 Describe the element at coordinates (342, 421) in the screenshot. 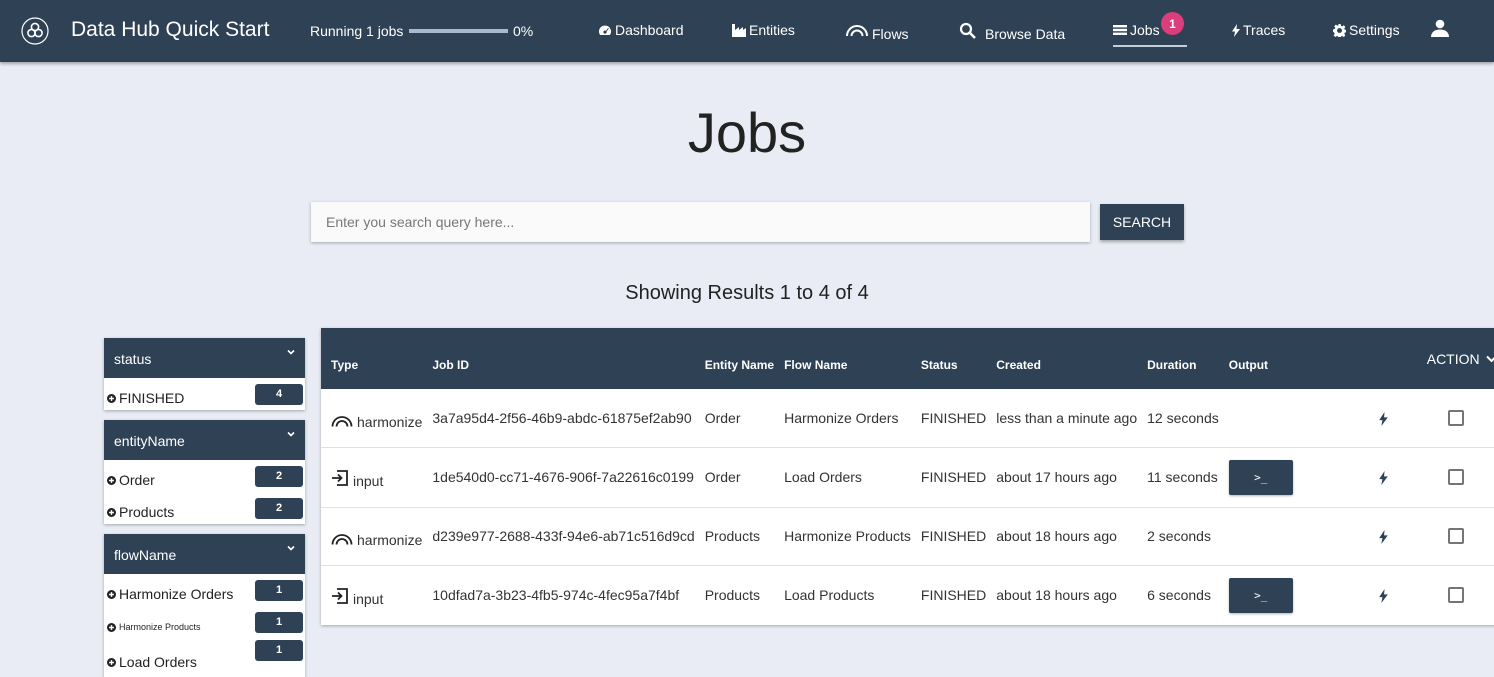

I see `harmonize-arc-icon` at that location.